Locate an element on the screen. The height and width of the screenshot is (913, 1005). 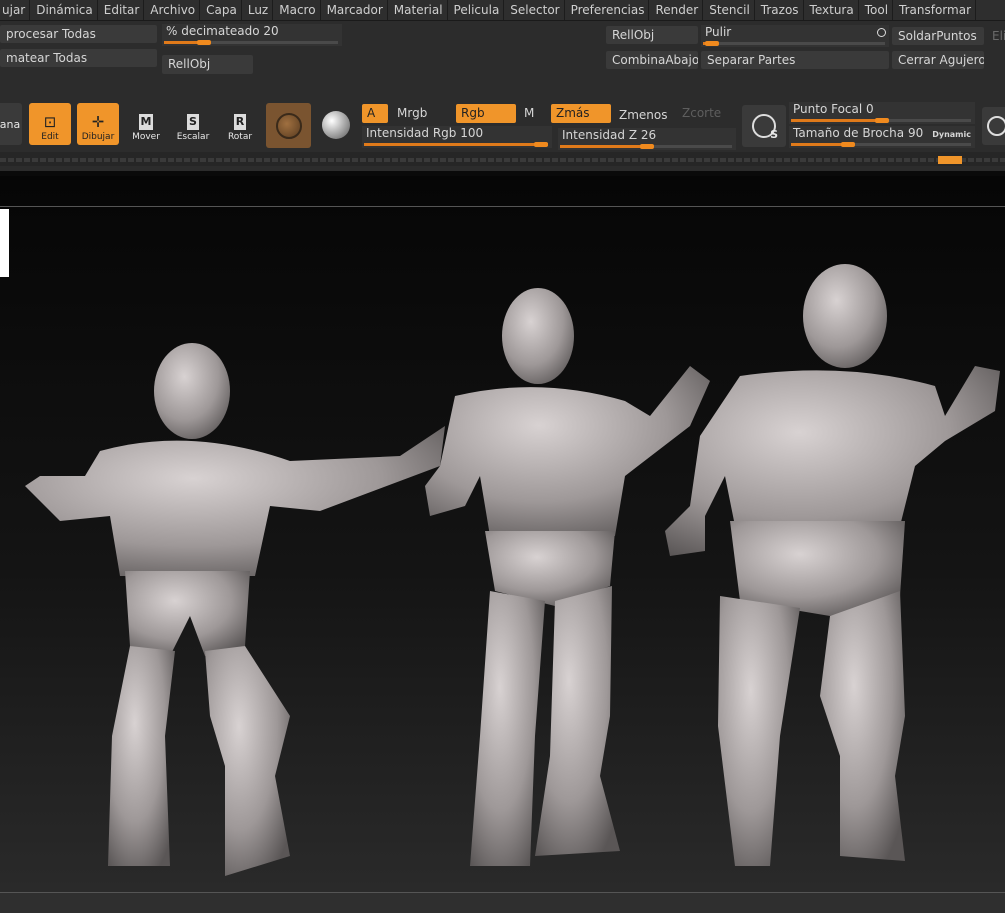
ventana-button: ana is located at coordinates (11, 124).